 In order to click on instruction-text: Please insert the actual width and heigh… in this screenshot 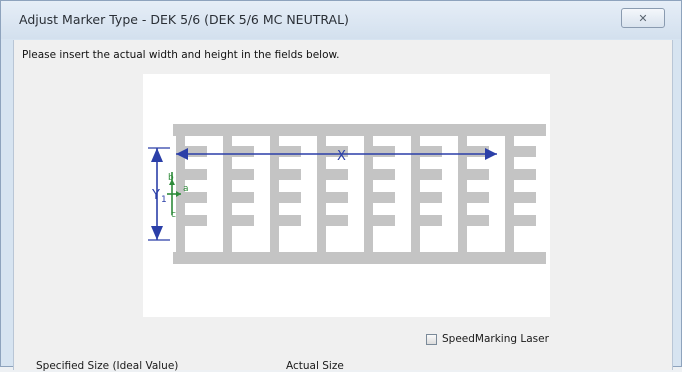, I will do `click(181, 55)`.